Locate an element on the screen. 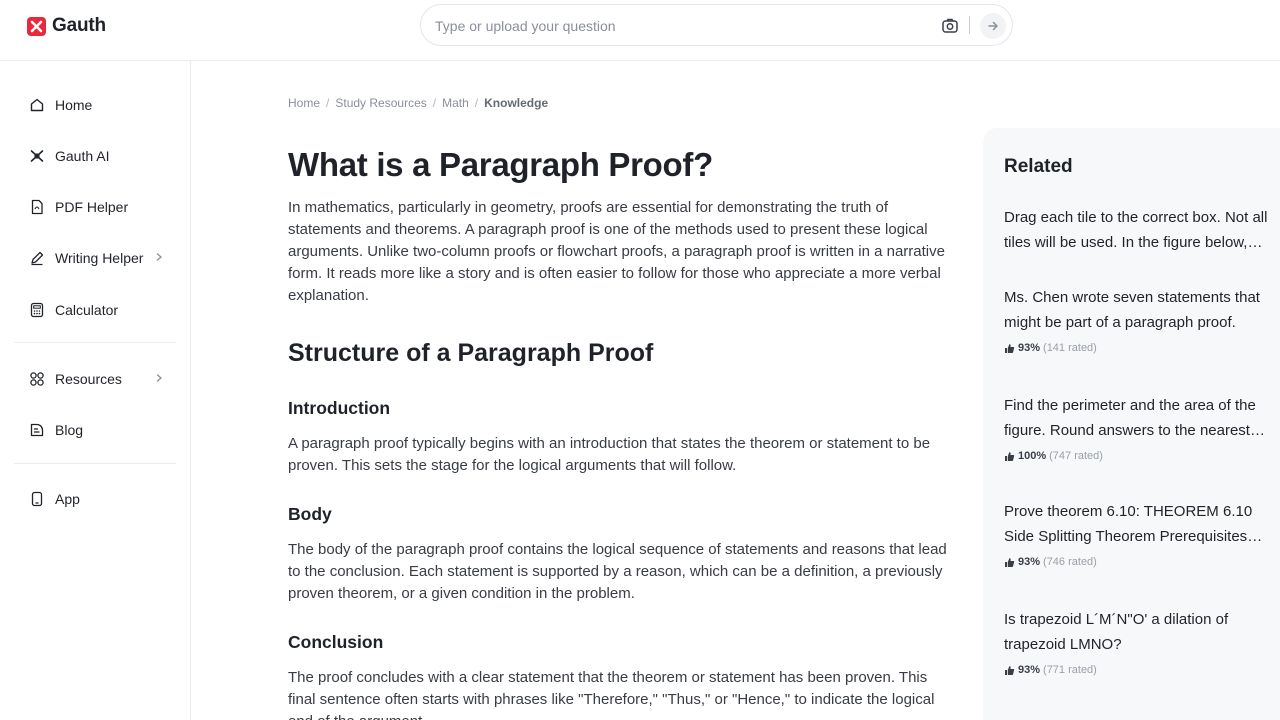  sidebar-item-label: Home is located at coordinates (74, 105).